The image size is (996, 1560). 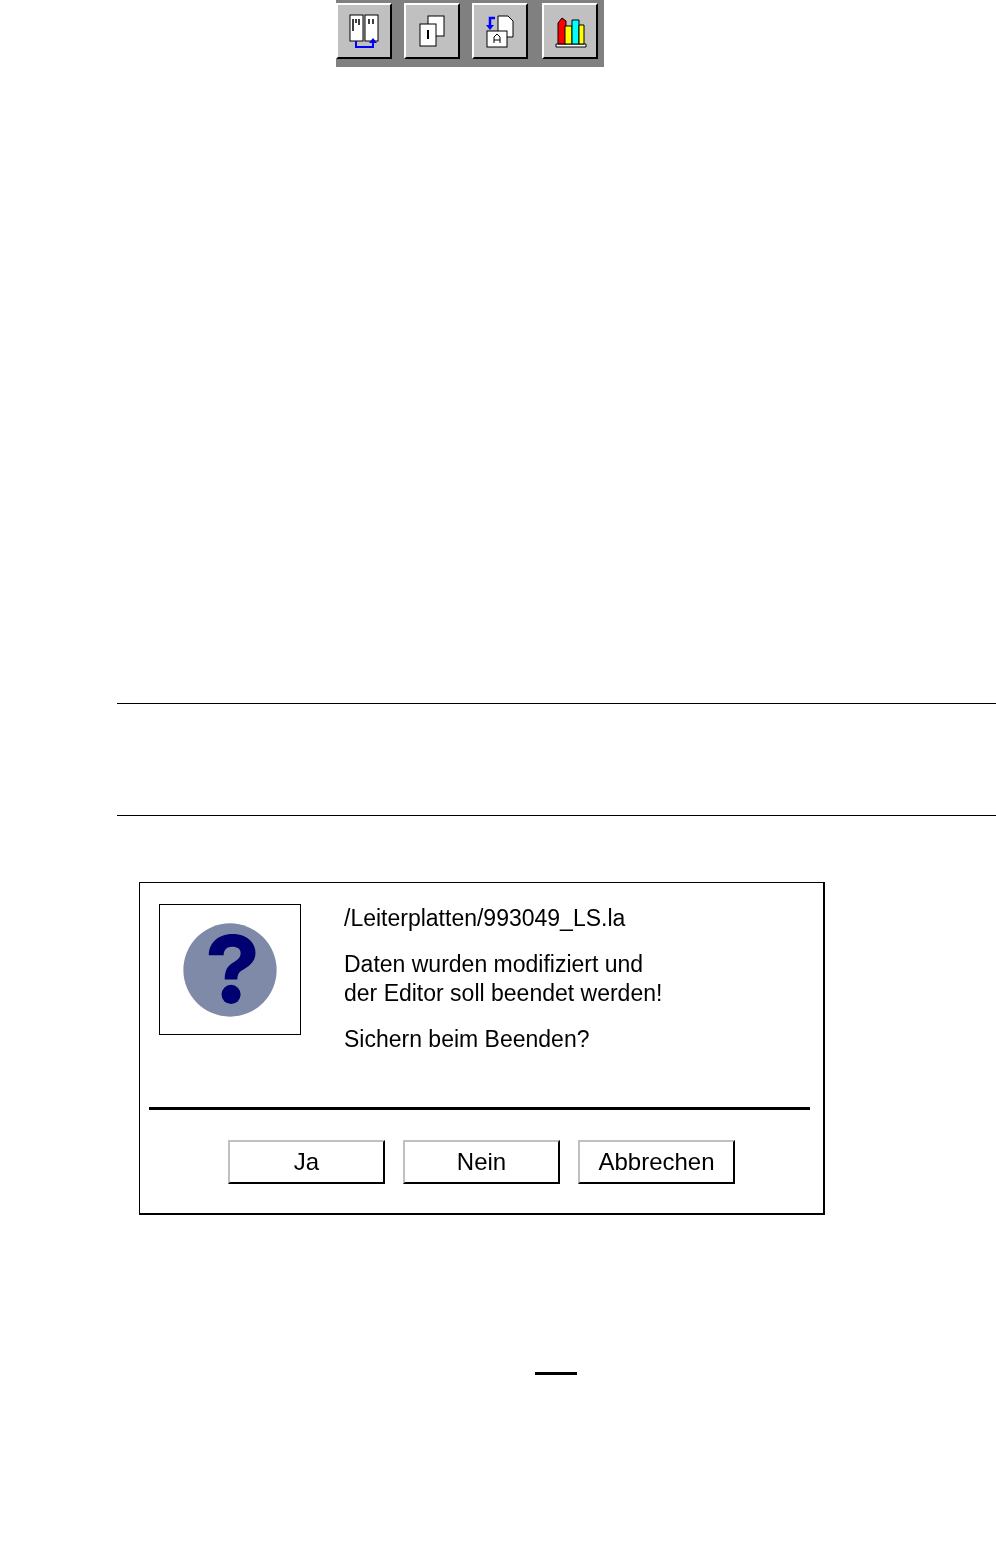 What do you see at coordinates (306, 1162) in the screenshot?
I see `dialog-button: Ja` at bounding box center [306, 1162].